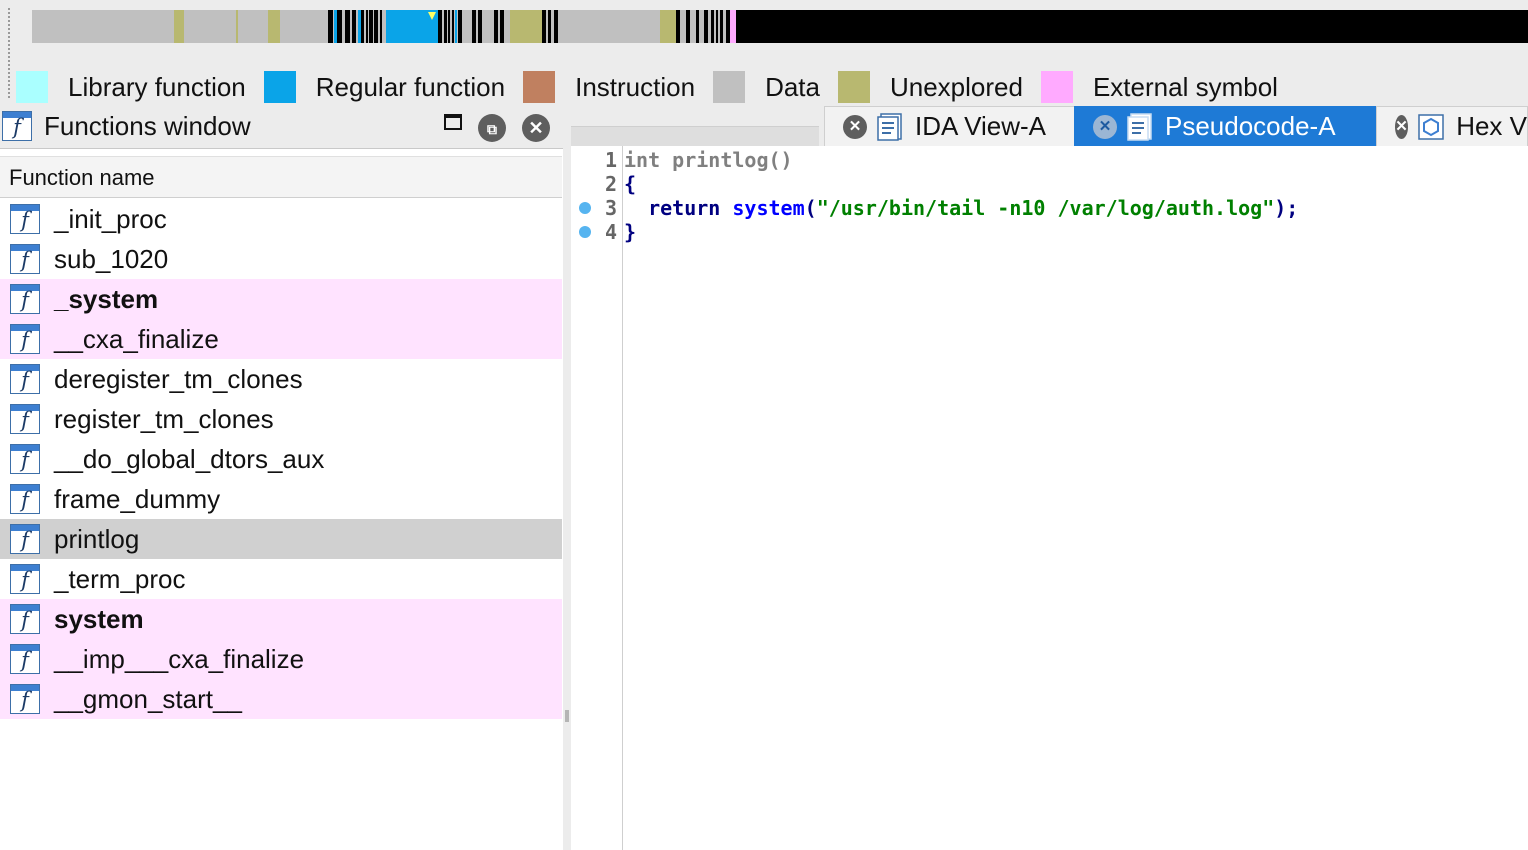 The height and width of the screenshot is (850, 1528). Describe the element at coordinates (1225, 126) in the screenshot. I see `tab-pseudocode-a: ✕ Pseudocode-A` at that location.